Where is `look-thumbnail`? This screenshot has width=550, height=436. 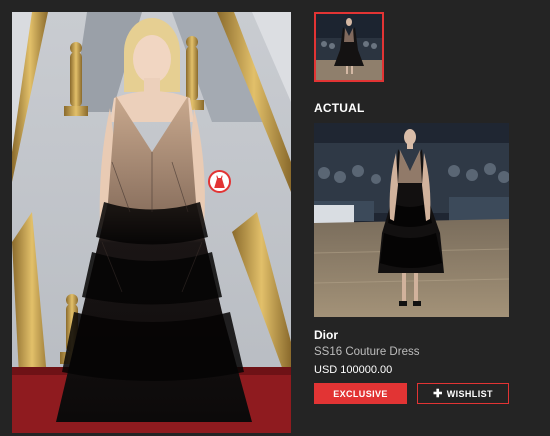 look-thumbnail is located at coordinates (349, 47).